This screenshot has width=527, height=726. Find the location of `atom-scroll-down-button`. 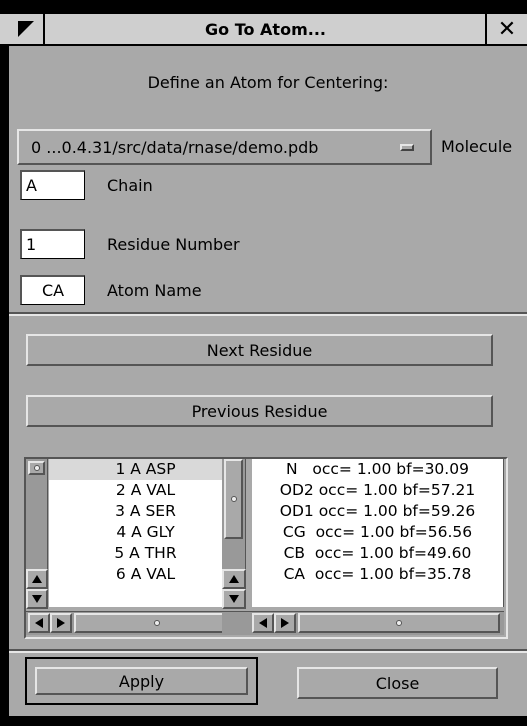

atom-scroll-down-button is located at coordinates (234, 599).